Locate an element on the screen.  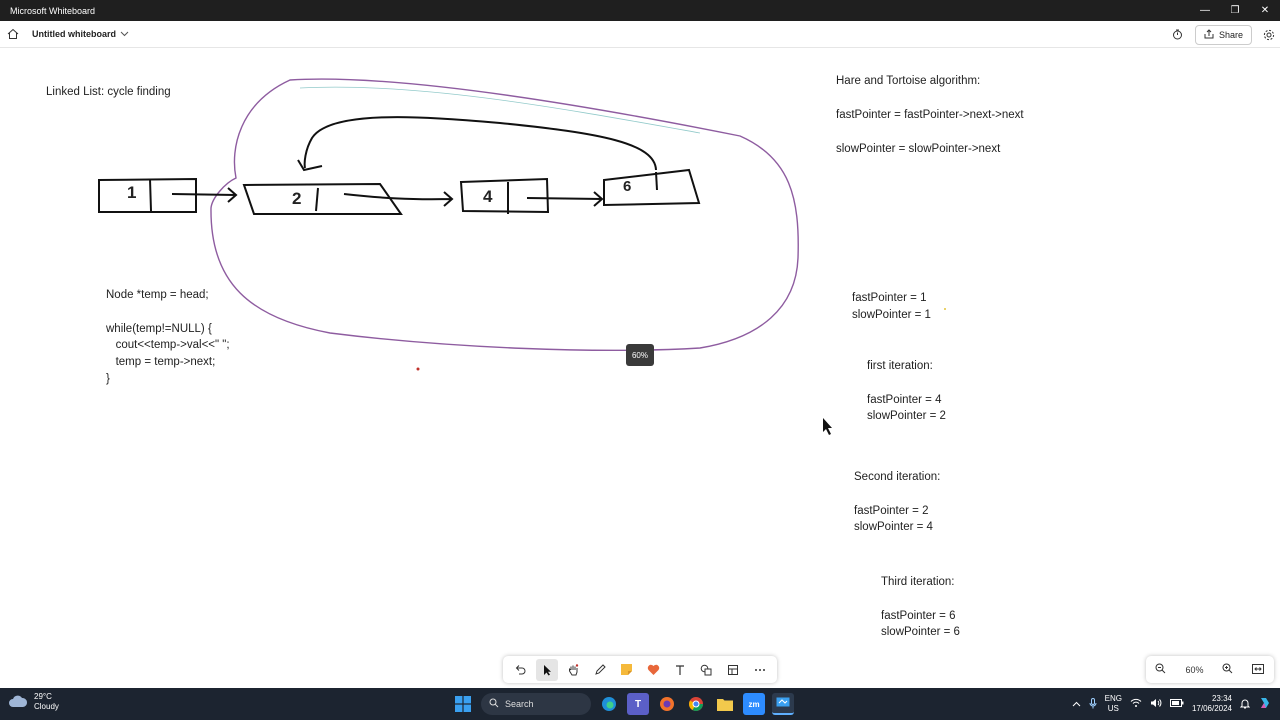
app-header: Untitled whiteboard Share is located at coordinates (640, 34).